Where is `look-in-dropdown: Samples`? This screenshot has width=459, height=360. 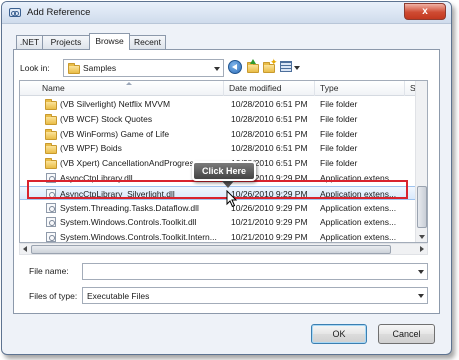 look-in-dropdown: Samples is located at coordinates (143, 68).